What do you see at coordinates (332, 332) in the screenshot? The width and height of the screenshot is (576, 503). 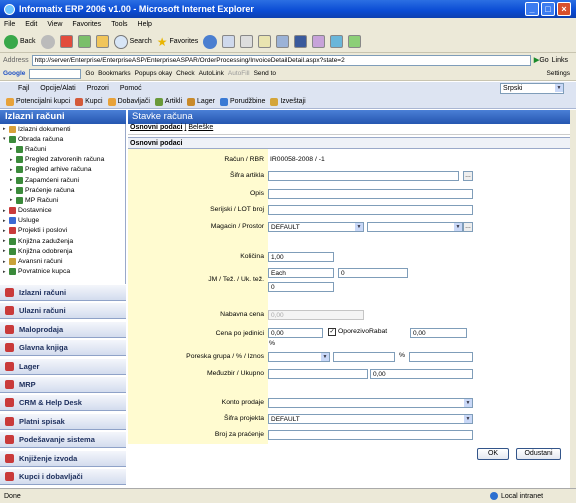 I see `oporezivo-checkbox: ✓` at bounding box center [332, 332].